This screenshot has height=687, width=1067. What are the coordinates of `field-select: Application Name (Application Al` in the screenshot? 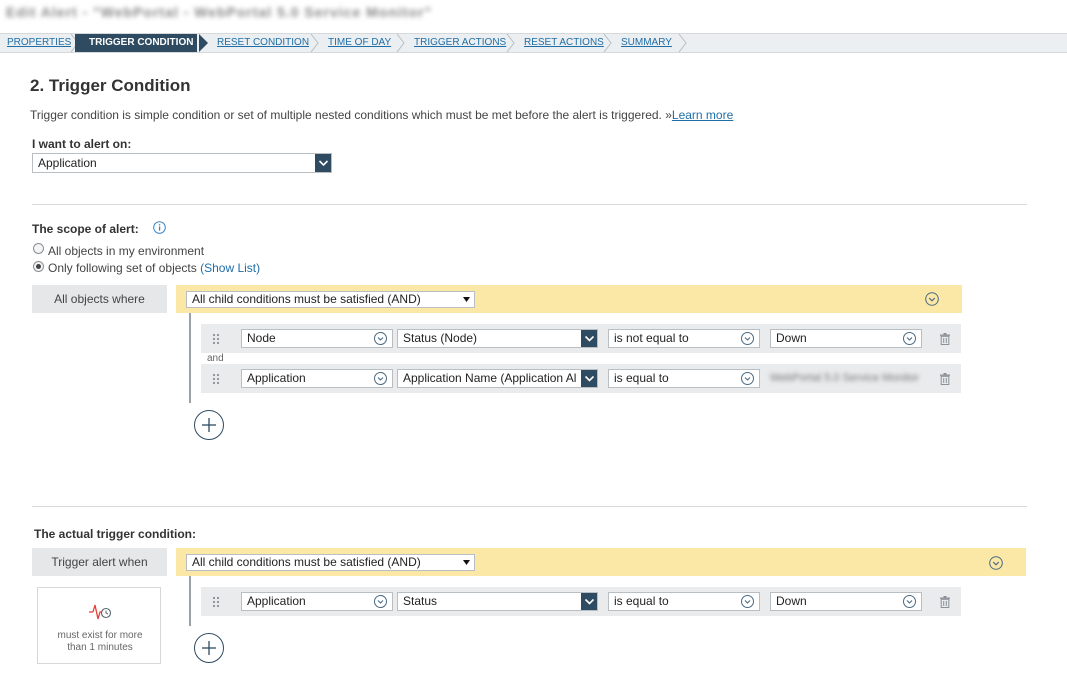 It's located at (497, 378).